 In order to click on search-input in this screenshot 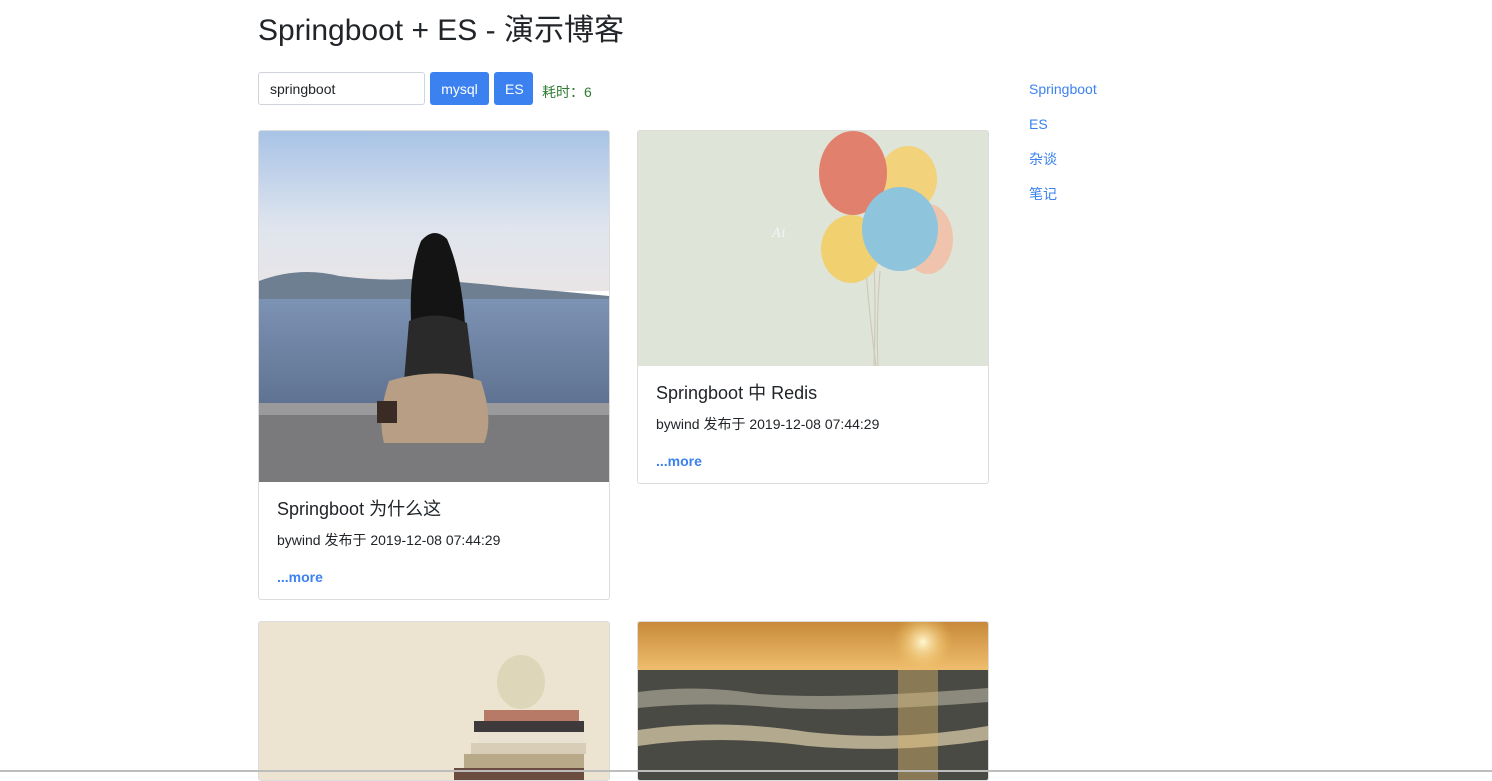, I will do `click(341, 88)`.